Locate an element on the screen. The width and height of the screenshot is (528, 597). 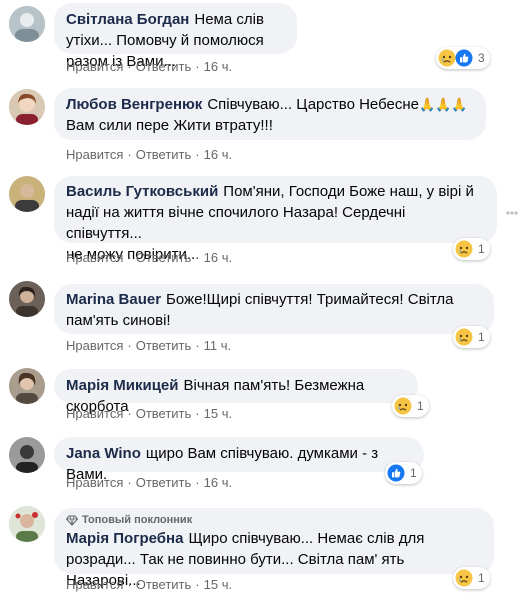
comment-text: пам'ять синові! is located at coordinates (118, 320).